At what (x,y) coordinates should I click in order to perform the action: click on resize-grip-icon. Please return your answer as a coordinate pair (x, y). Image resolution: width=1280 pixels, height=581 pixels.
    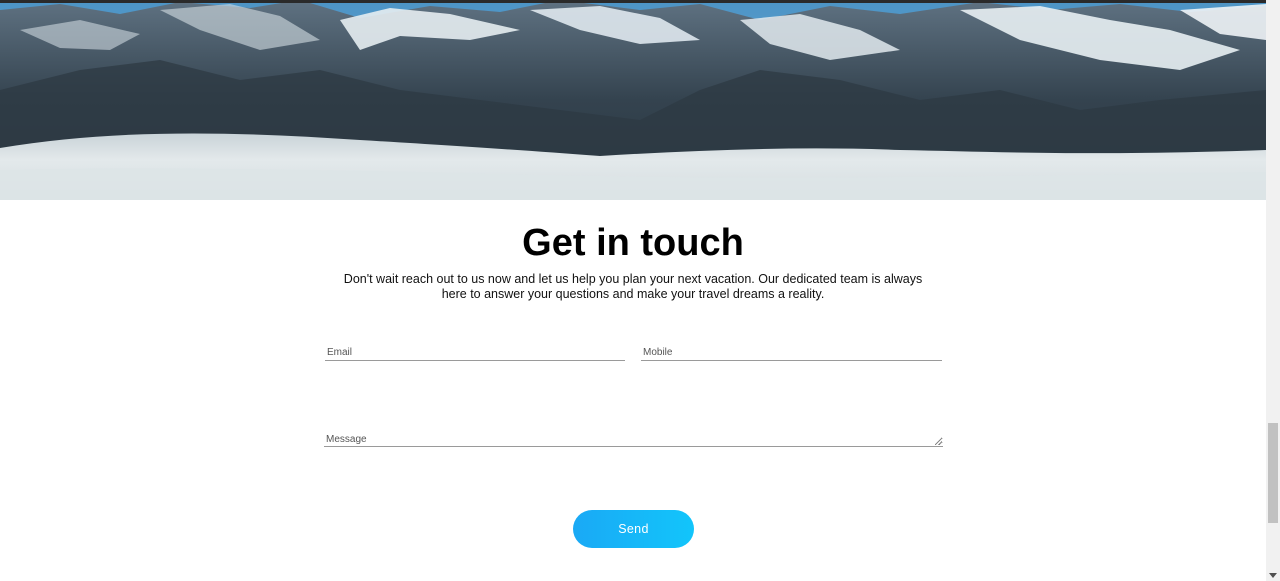
    Looking at the image, I should click on (938, 441).